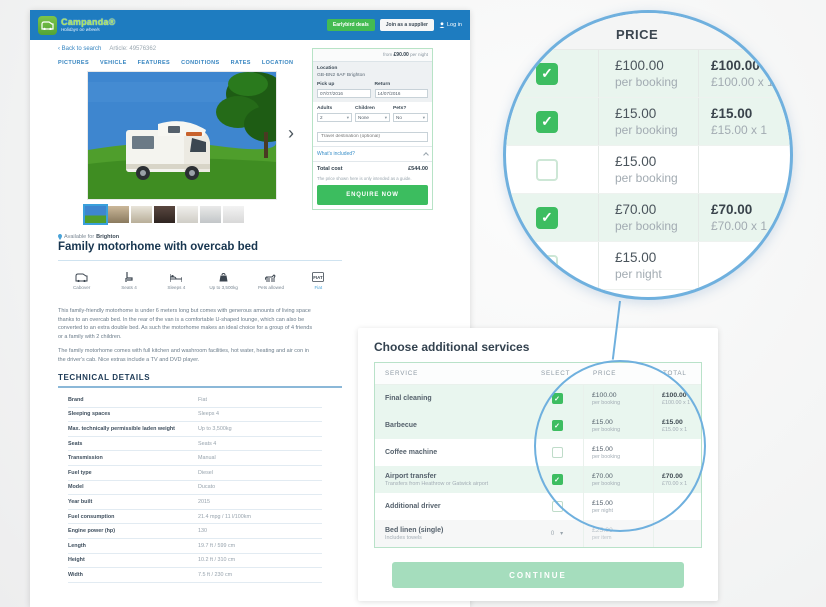 The width and height of the screenshot is (826, 607). Describe the element at coordinates (406, 25) in the screenshot. I see `join-supplier-button: Join as a supplier` at that location.